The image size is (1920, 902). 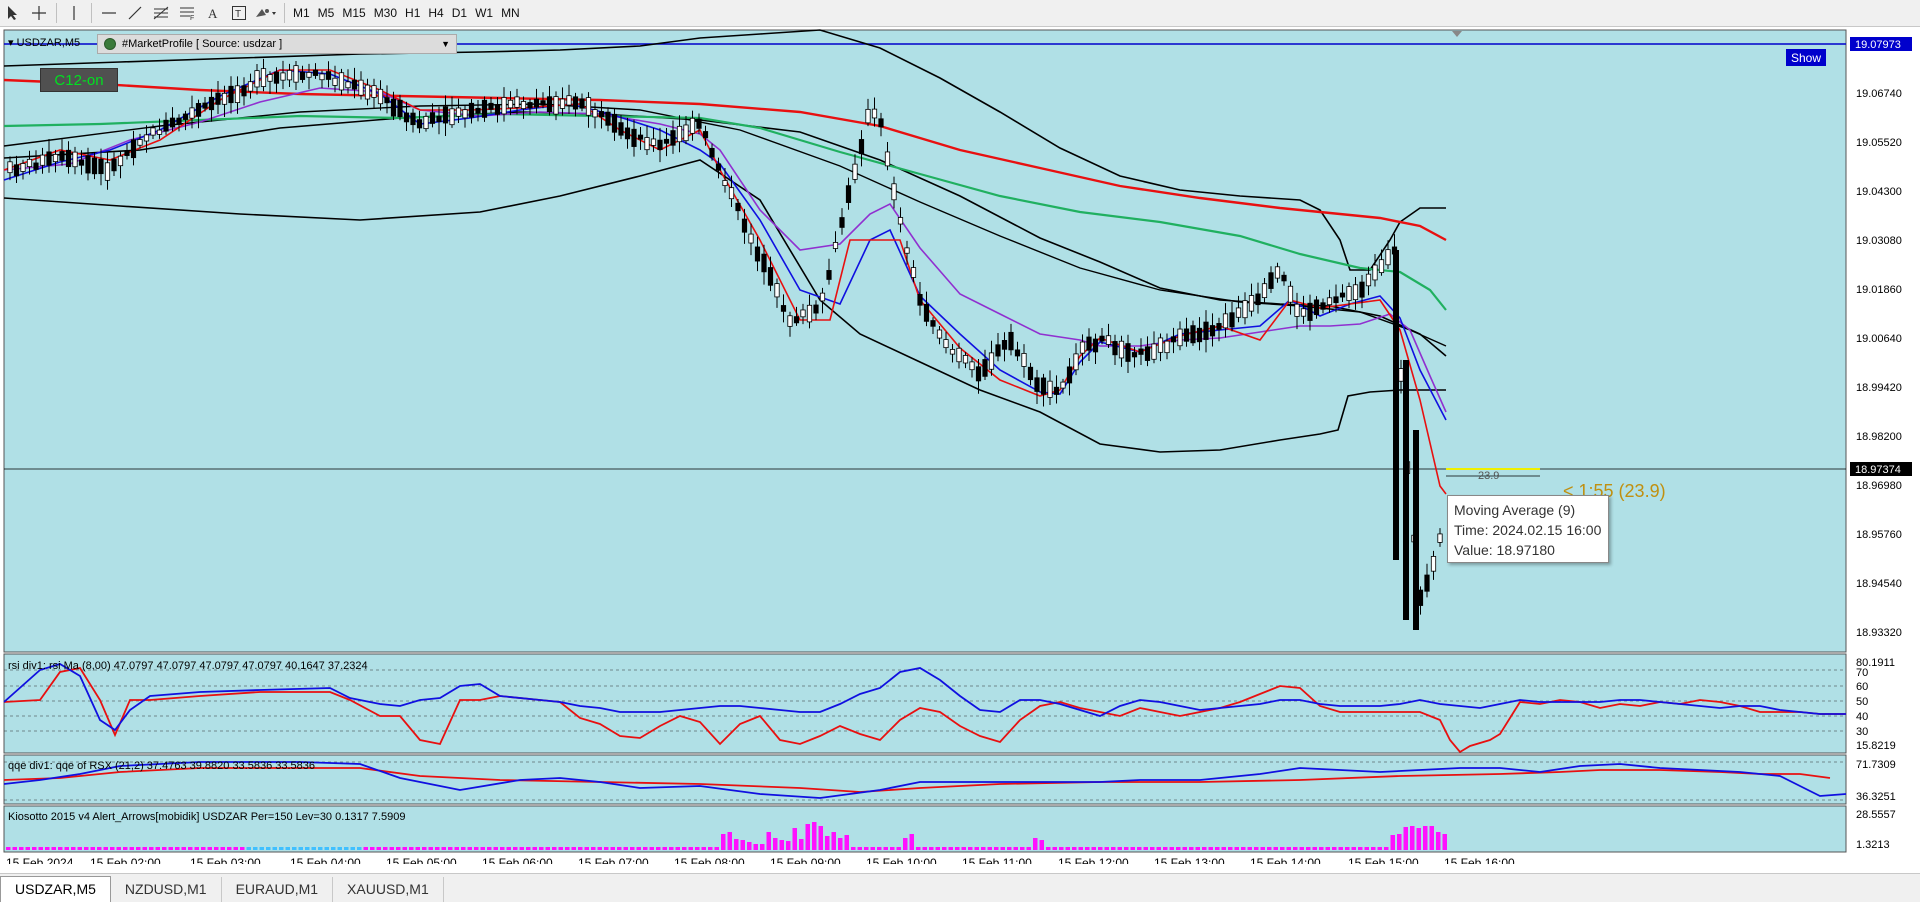 What do you see at coordinates (445, 44) in the screenshot?
I see `chevron-down-icon: ▼` at bounding box center [445, 44].